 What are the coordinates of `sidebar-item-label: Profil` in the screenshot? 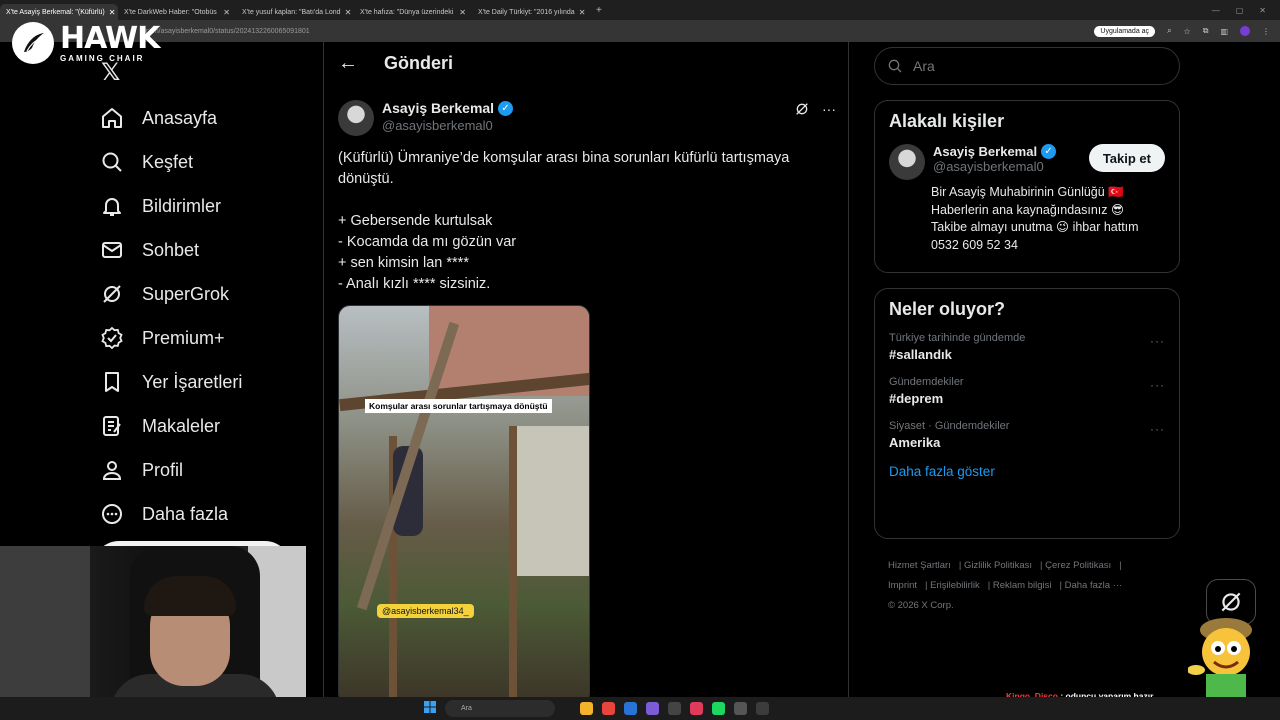 It's located at (163, 469).